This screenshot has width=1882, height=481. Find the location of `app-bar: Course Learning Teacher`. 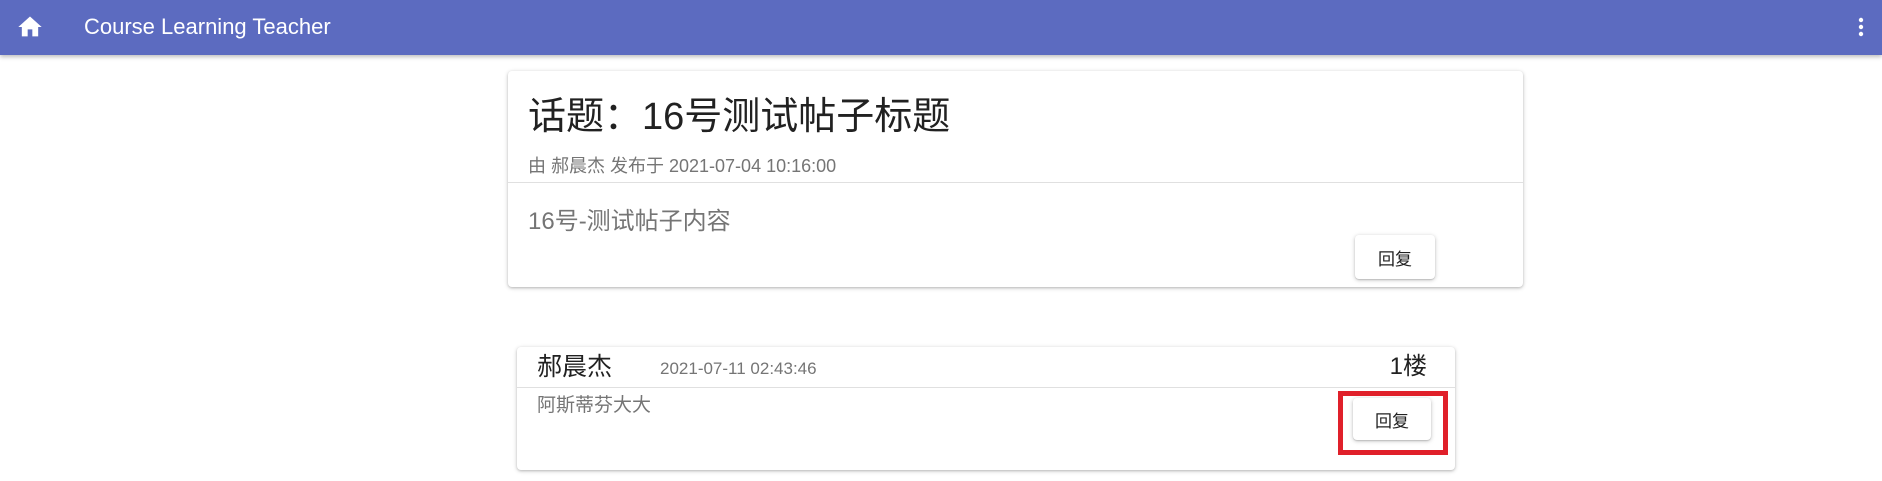

app-bar: Course Learning Teacher is located at coordinates (941, 27).